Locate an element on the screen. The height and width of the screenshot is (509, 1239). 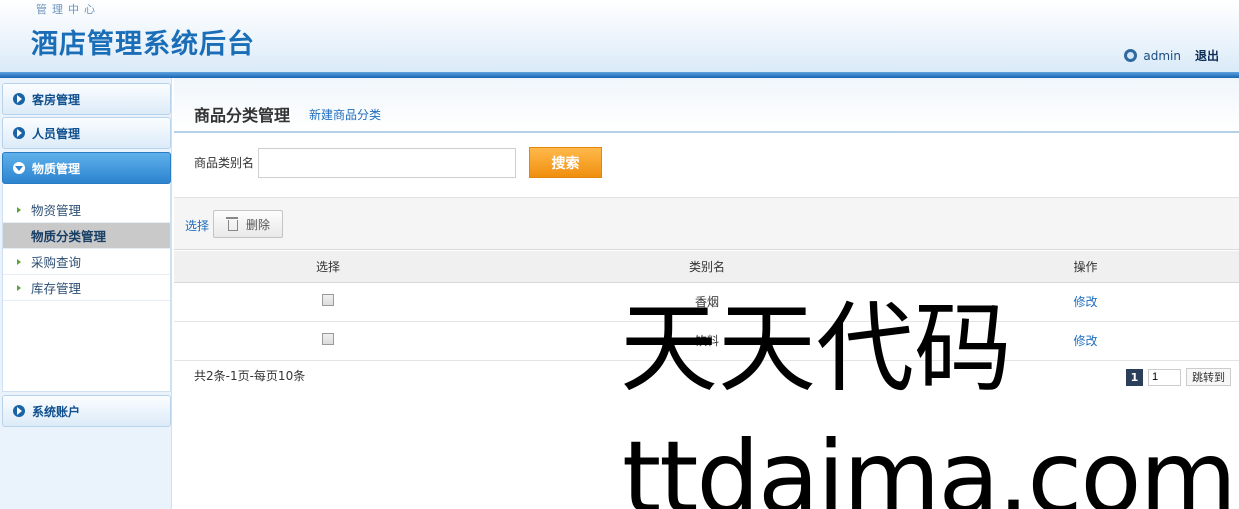
search-label: 商品类别名 is located at coordinates (224, 163).